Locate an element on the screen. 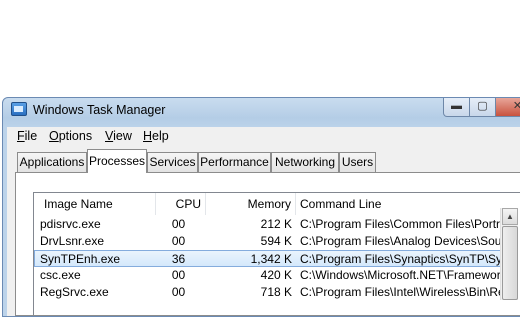  menu-file-accel: F is located at coordinates (21, 136).